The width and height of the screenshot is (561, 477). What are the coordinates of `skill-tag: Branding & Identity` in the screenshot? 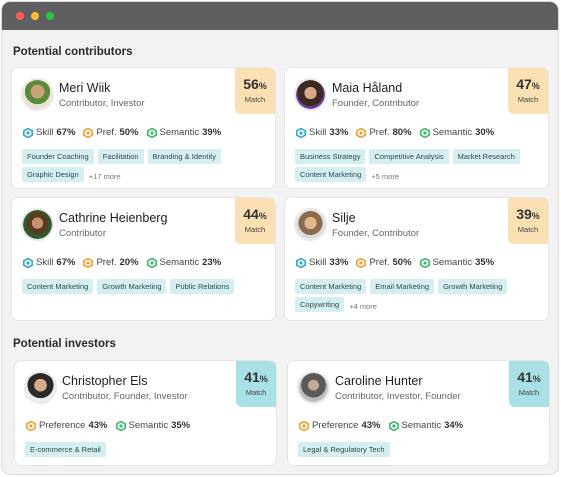 It's located at (184, 156).